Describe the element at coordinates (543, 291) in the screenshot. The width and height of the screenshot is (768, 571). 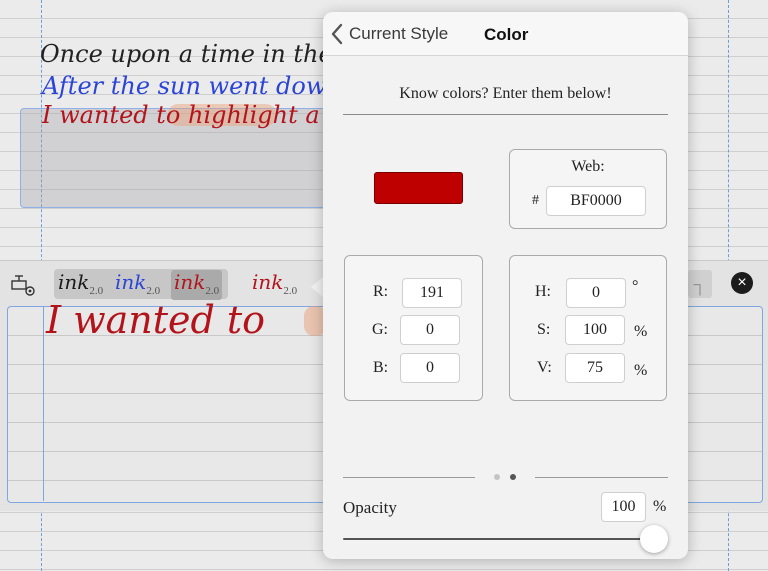
I see `h-label: H:` at that location.